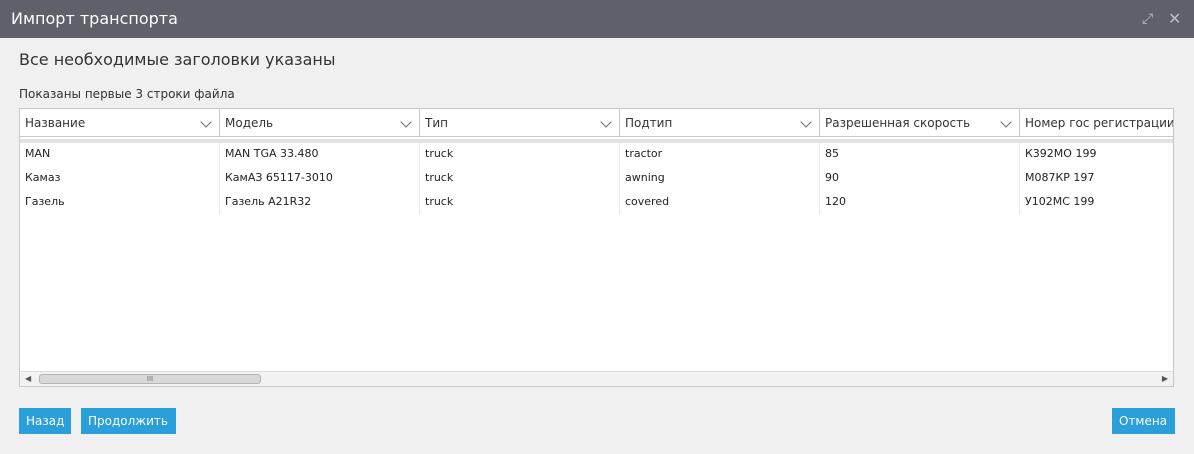  Describe the element at coordinates (127, 94) in the screenshot. I see `preview-caption: Показаны первые 3 строки файла` at that location.